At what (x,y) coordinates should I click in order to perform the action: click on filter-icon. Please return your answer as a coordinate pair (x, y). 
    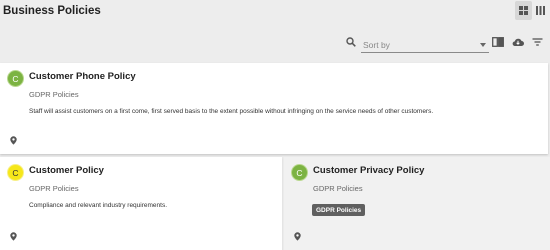
    Looking at the image, I should click on (537, 42).